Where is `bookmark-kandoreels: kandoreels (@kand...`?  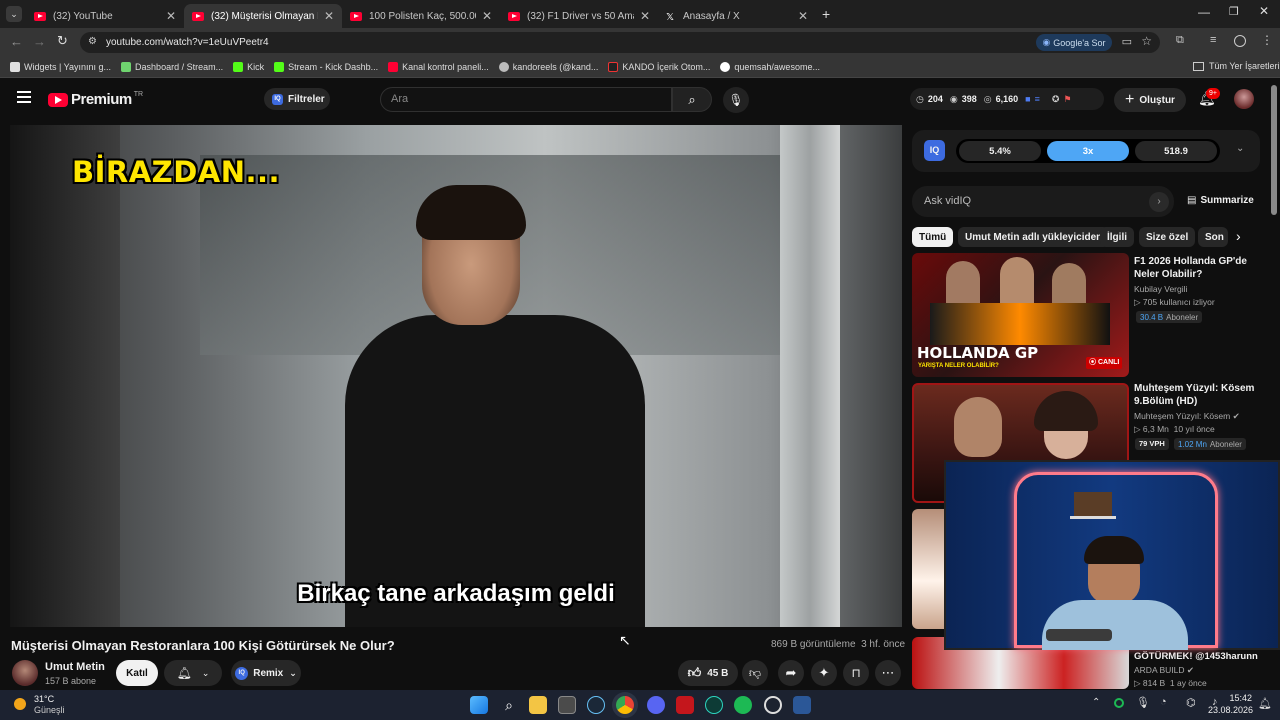
bookmark-kandoreels: kandoreels (@kand... is located at coordinates (548, 66).